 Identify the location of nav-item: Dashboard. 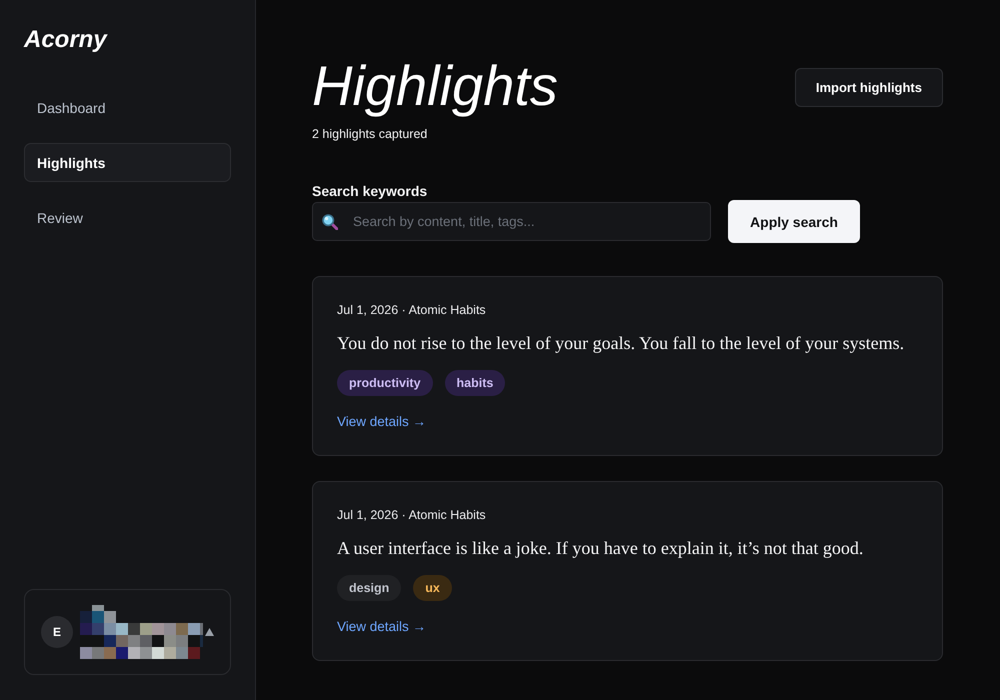
(127, 107).